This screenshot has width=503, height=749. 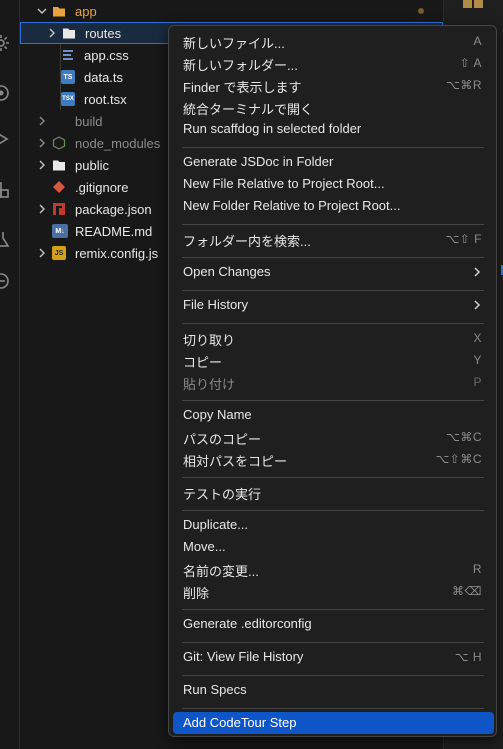 I want to click on tree-item-label: README.md, so click(x=114, y=231).